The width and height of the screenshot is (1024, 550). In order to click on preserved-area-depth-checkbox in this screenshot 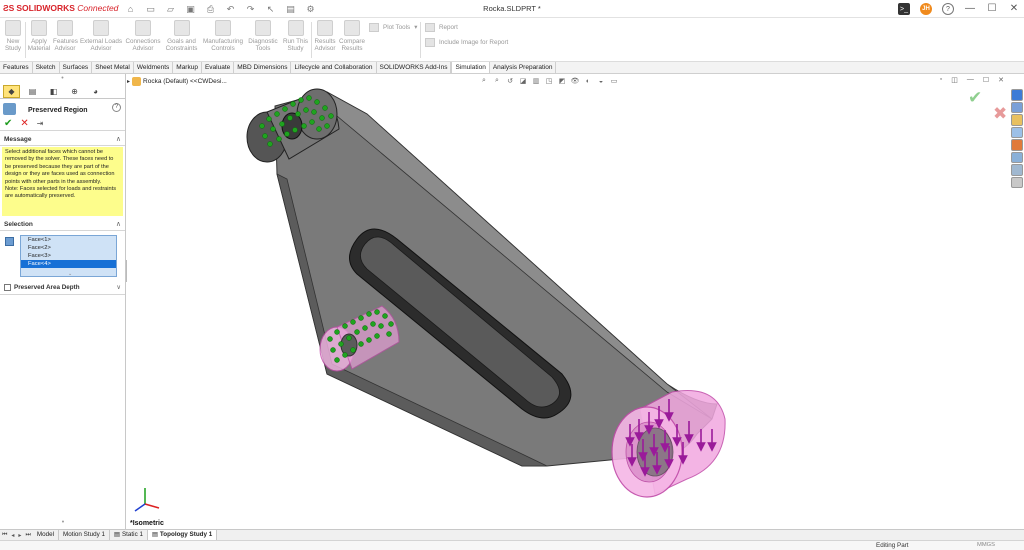, I will do `click(7, 287)`.